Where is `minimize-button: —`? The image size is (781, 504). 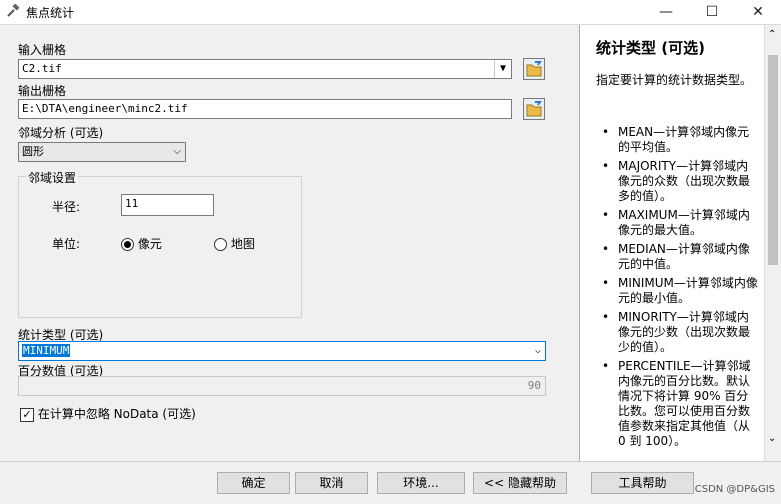
minimize-button: — is located at coordinates (666, 12).